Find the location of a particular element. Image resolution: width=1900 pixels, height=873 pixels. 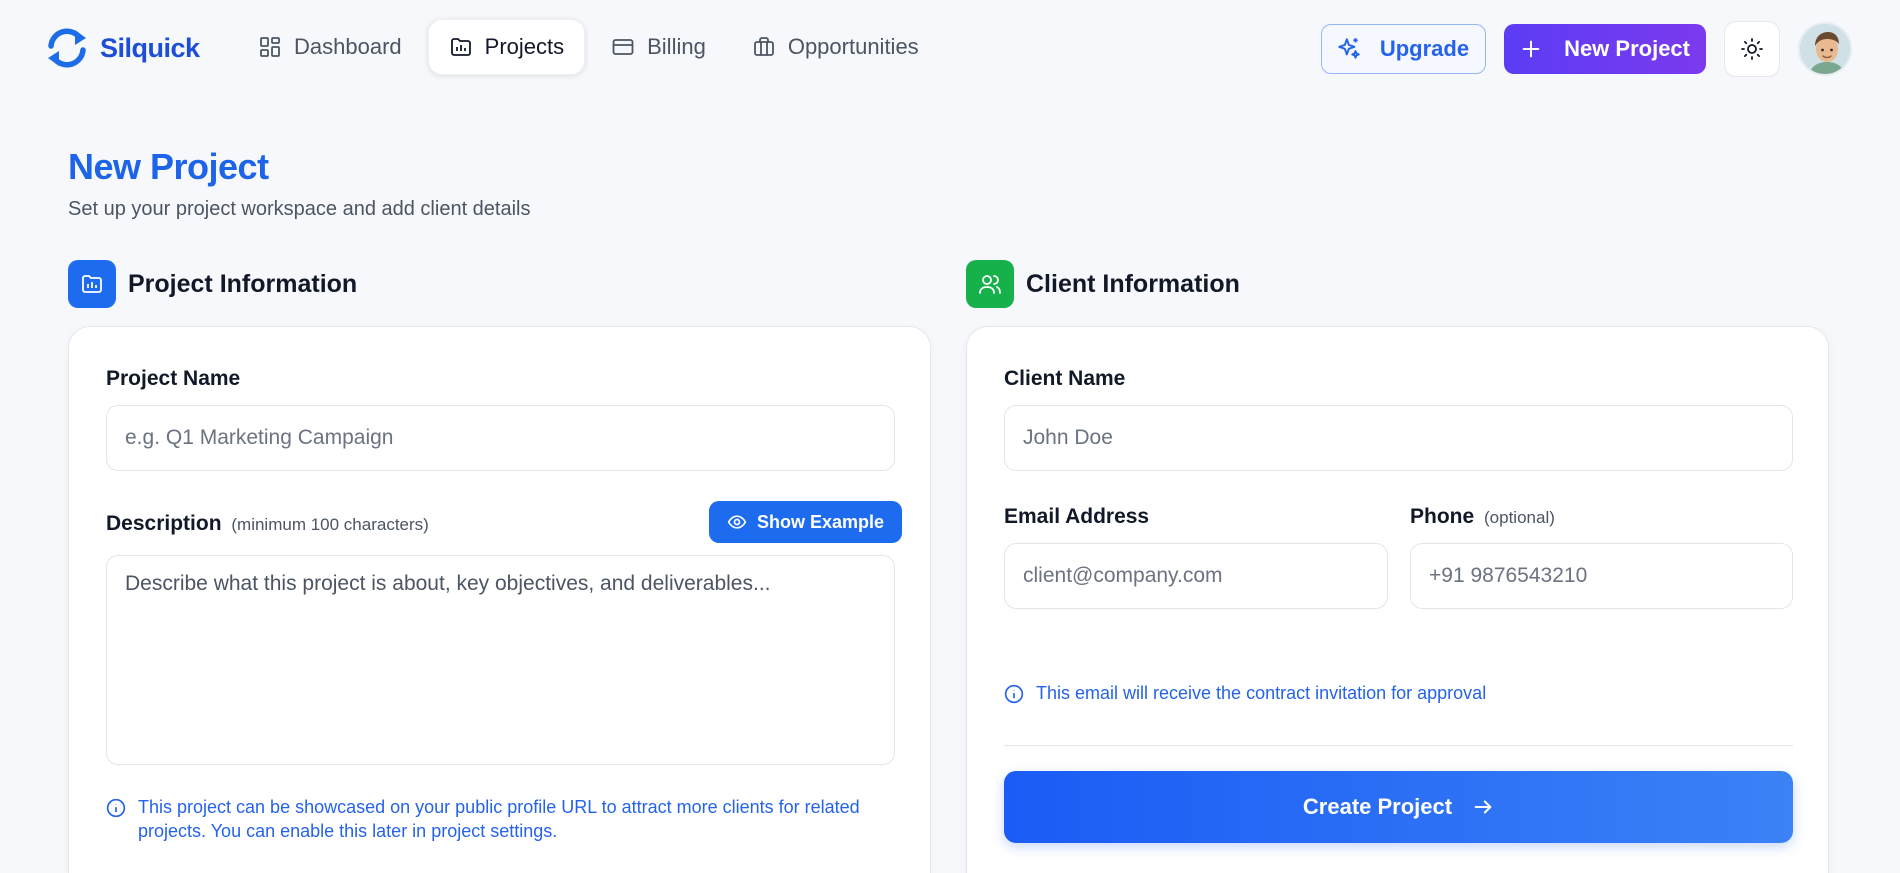

page-title: New Project is located at coordinates (168, 166).